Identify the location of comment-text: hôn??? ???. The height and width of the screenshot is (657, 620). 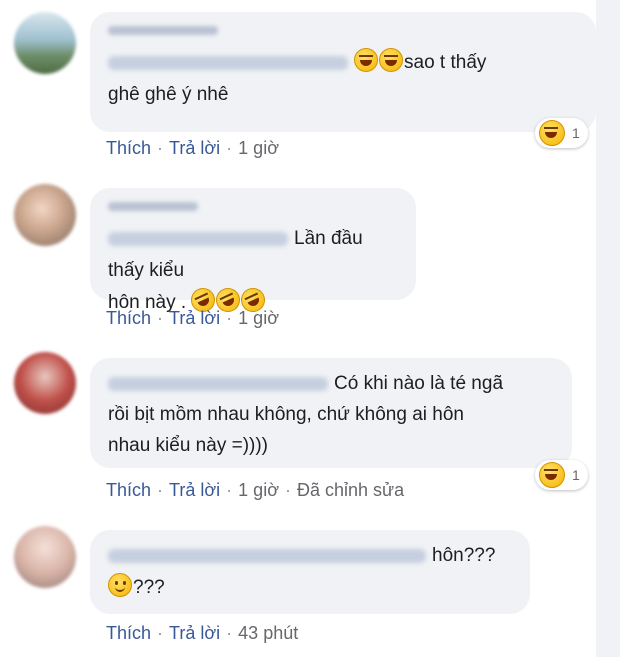
(310, 572).